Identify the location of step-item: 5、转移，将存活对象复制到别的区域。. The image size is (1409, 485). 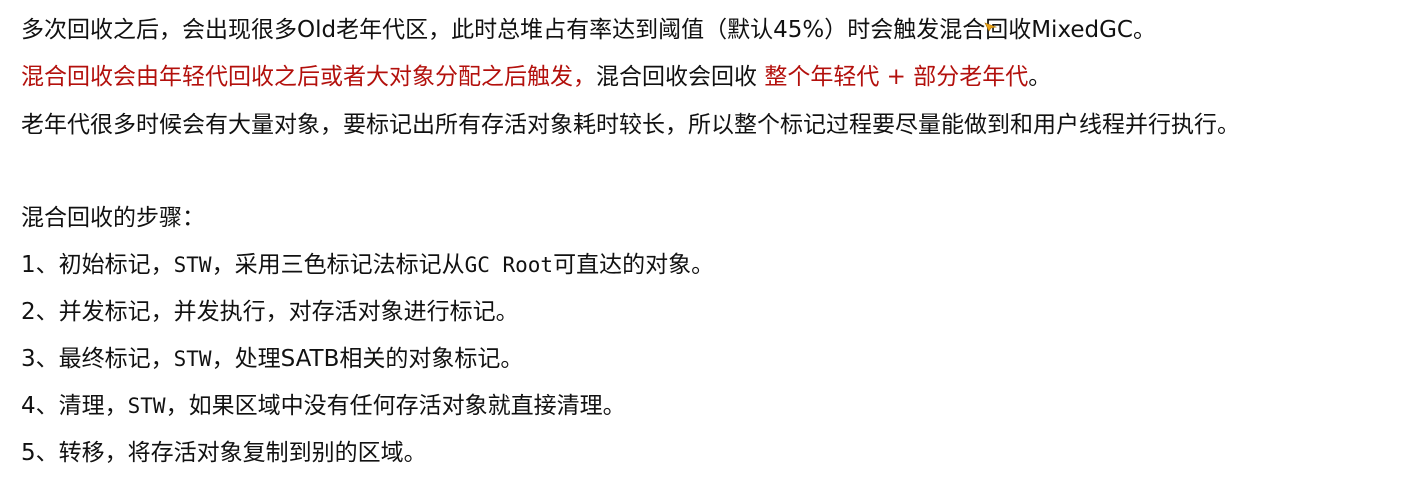
(224, 453).